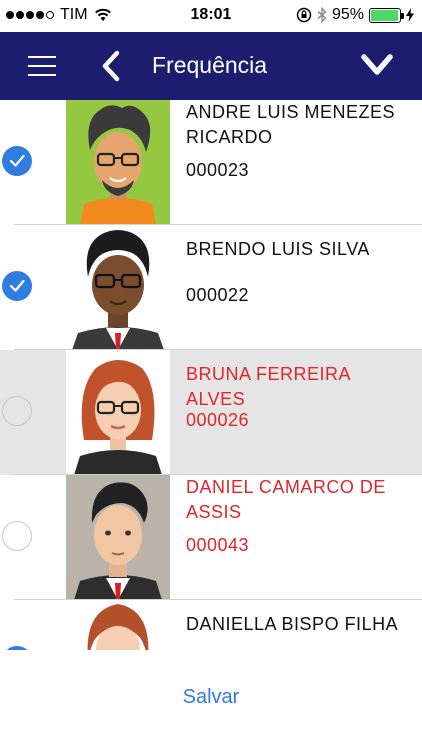 The image size is (422, 750). I want to click on student-code: 000023, so click(218, 170).